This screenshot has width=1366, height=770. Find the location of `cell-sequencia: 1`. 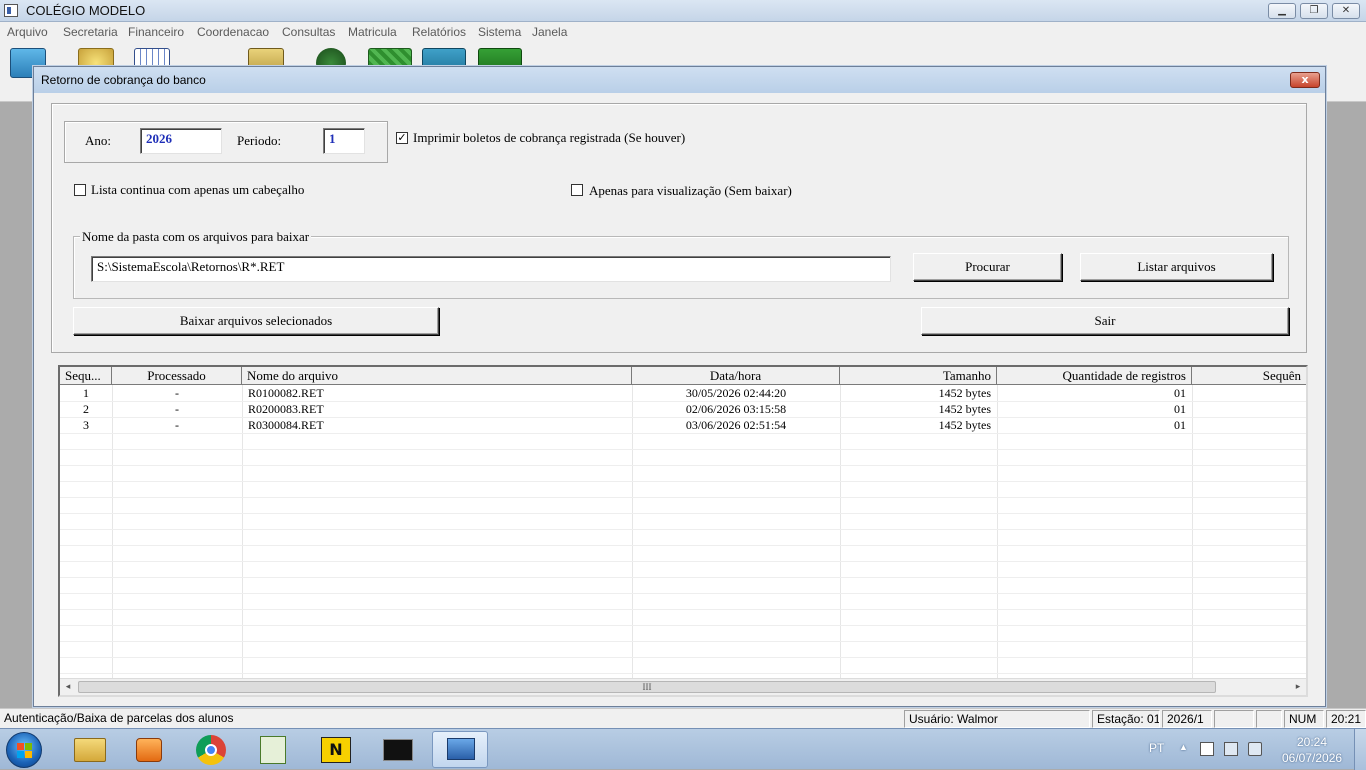

cell-sequencia: 1 is located at coordinates (86, 393).